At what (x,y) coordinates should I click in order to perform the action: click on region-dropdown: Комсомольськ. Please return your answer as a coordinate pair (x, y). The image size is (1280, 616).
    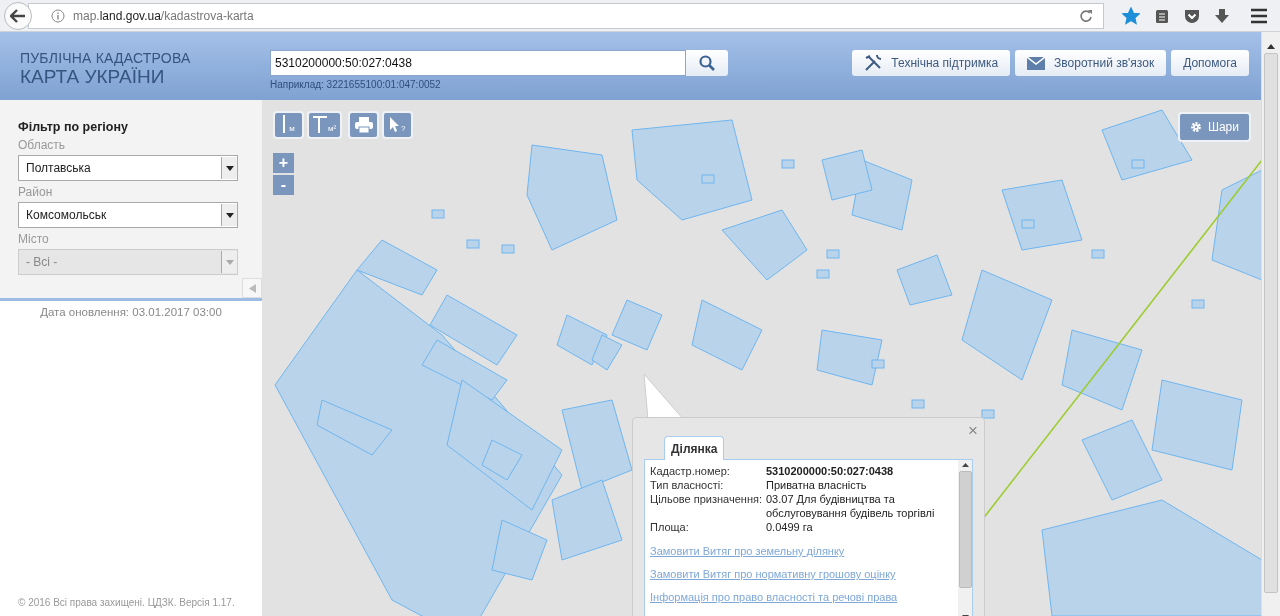
    Looking at the image, I should click on (128, 215).